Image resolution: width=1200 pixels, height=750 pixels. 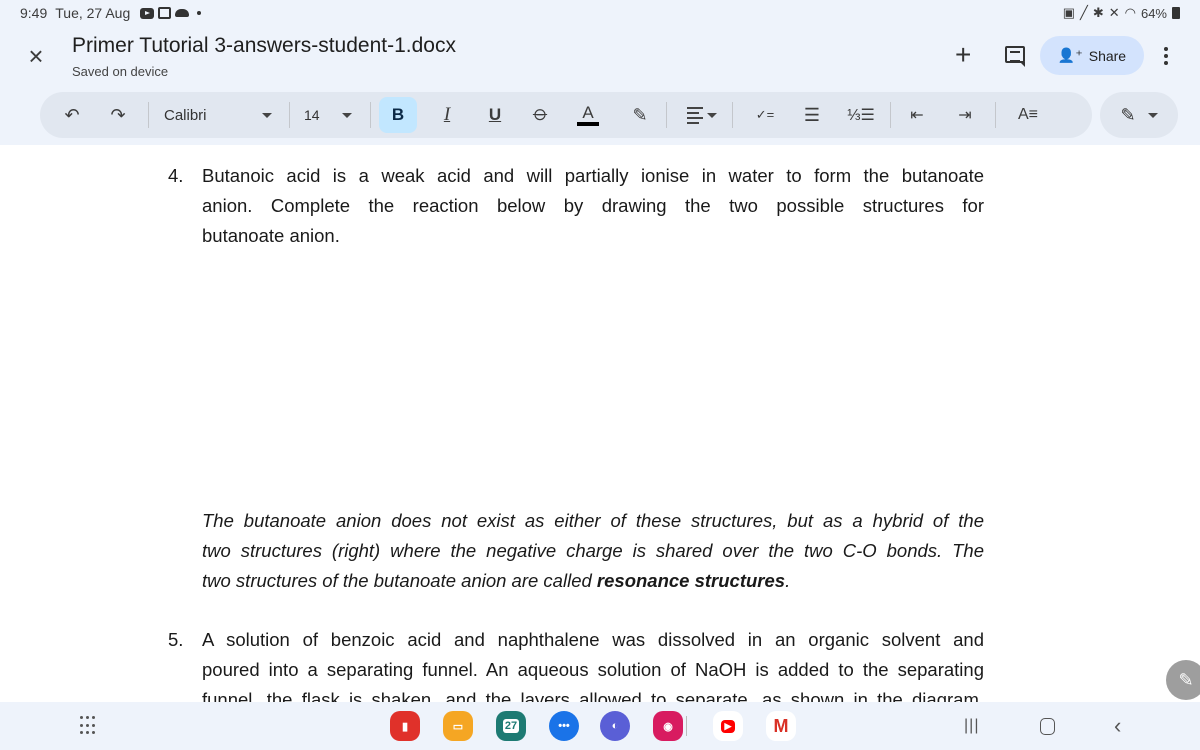 I want to click on cloud-notification-icon, so click(x=182, y=13).